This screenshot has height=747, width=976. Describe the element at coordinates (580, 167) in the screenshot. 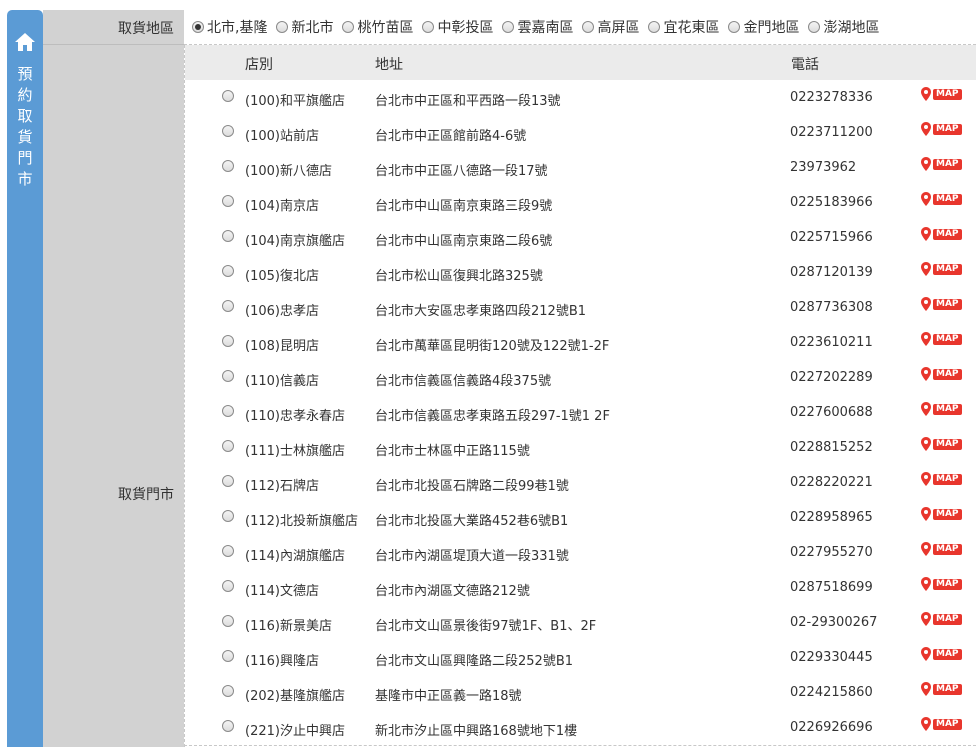

I see `table-row: (100)新八德店 台北市中正區八德路一段17號 23973962 MAP` at that location.